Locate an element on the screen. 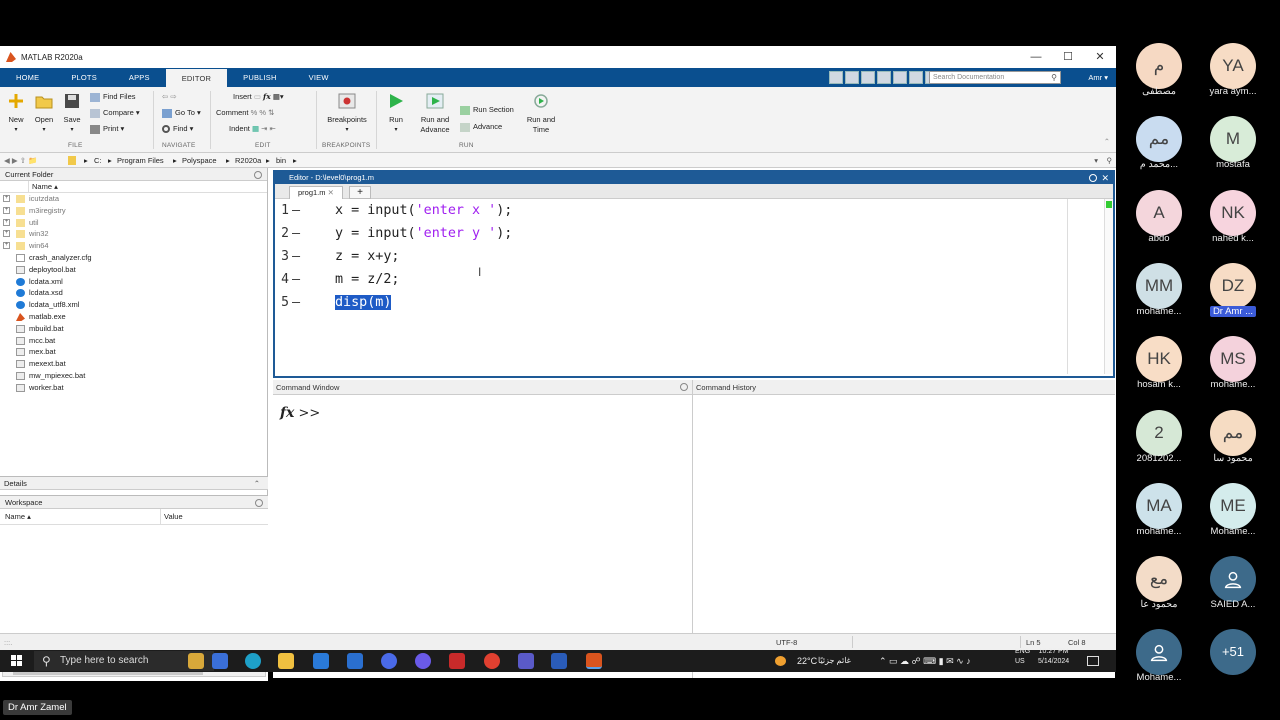 The height and width of the screenshot is (720, 1280). paste-quick-icon is located at coordinates (884, 77).